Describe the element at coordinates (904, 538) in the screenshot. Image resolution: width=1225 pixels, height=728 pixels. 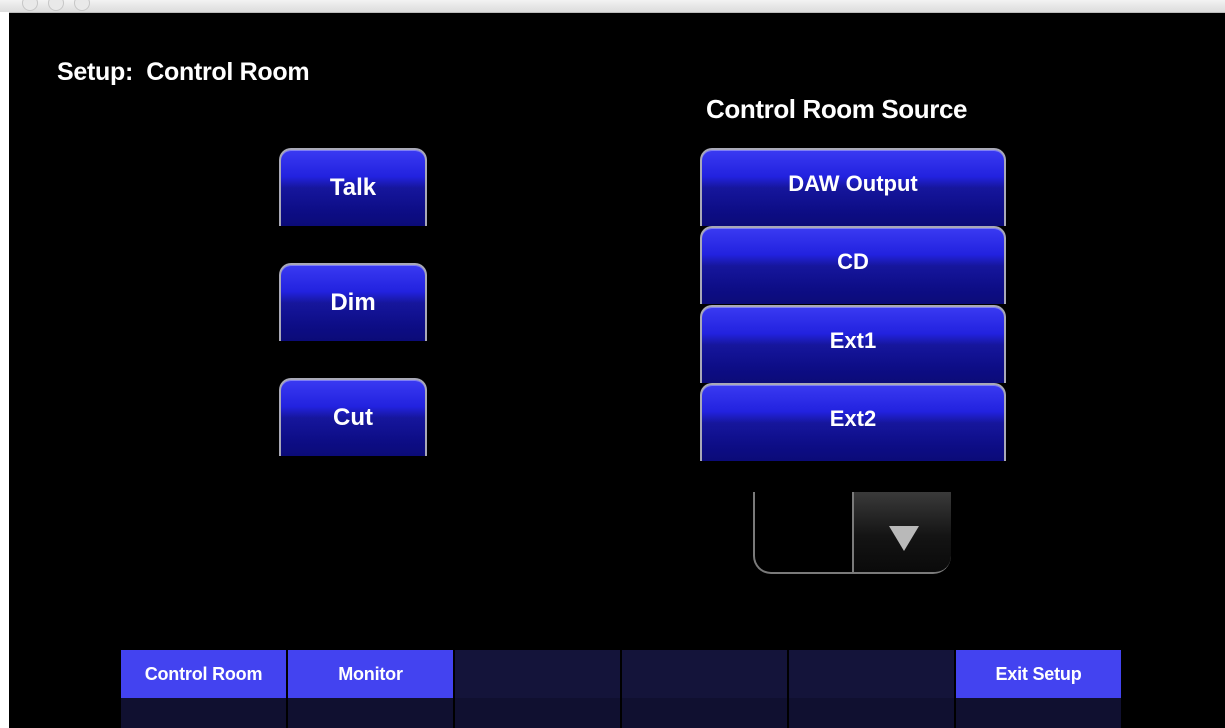
I see `triangle-down-icon` at that location.